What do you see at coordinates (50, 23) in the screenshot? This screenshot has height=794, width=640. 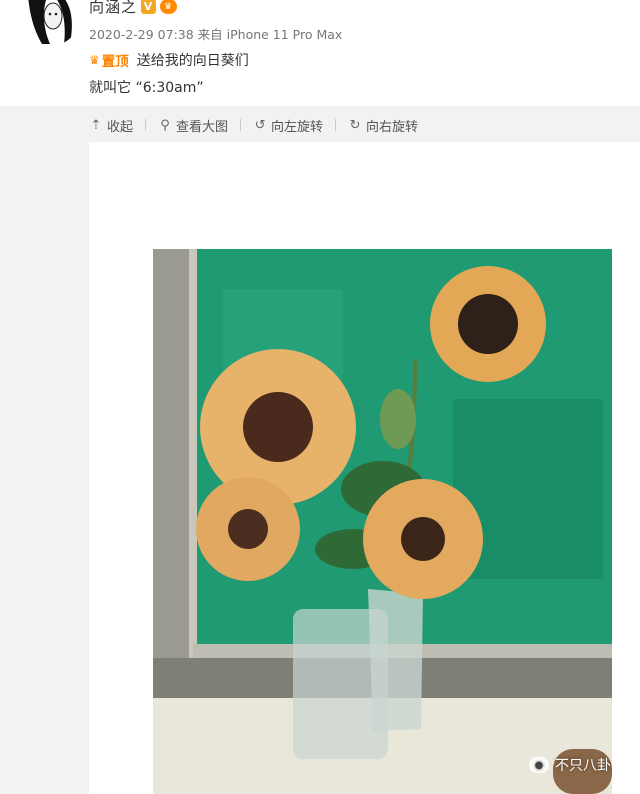 I see `avatar` at bounding box center [50, 23].